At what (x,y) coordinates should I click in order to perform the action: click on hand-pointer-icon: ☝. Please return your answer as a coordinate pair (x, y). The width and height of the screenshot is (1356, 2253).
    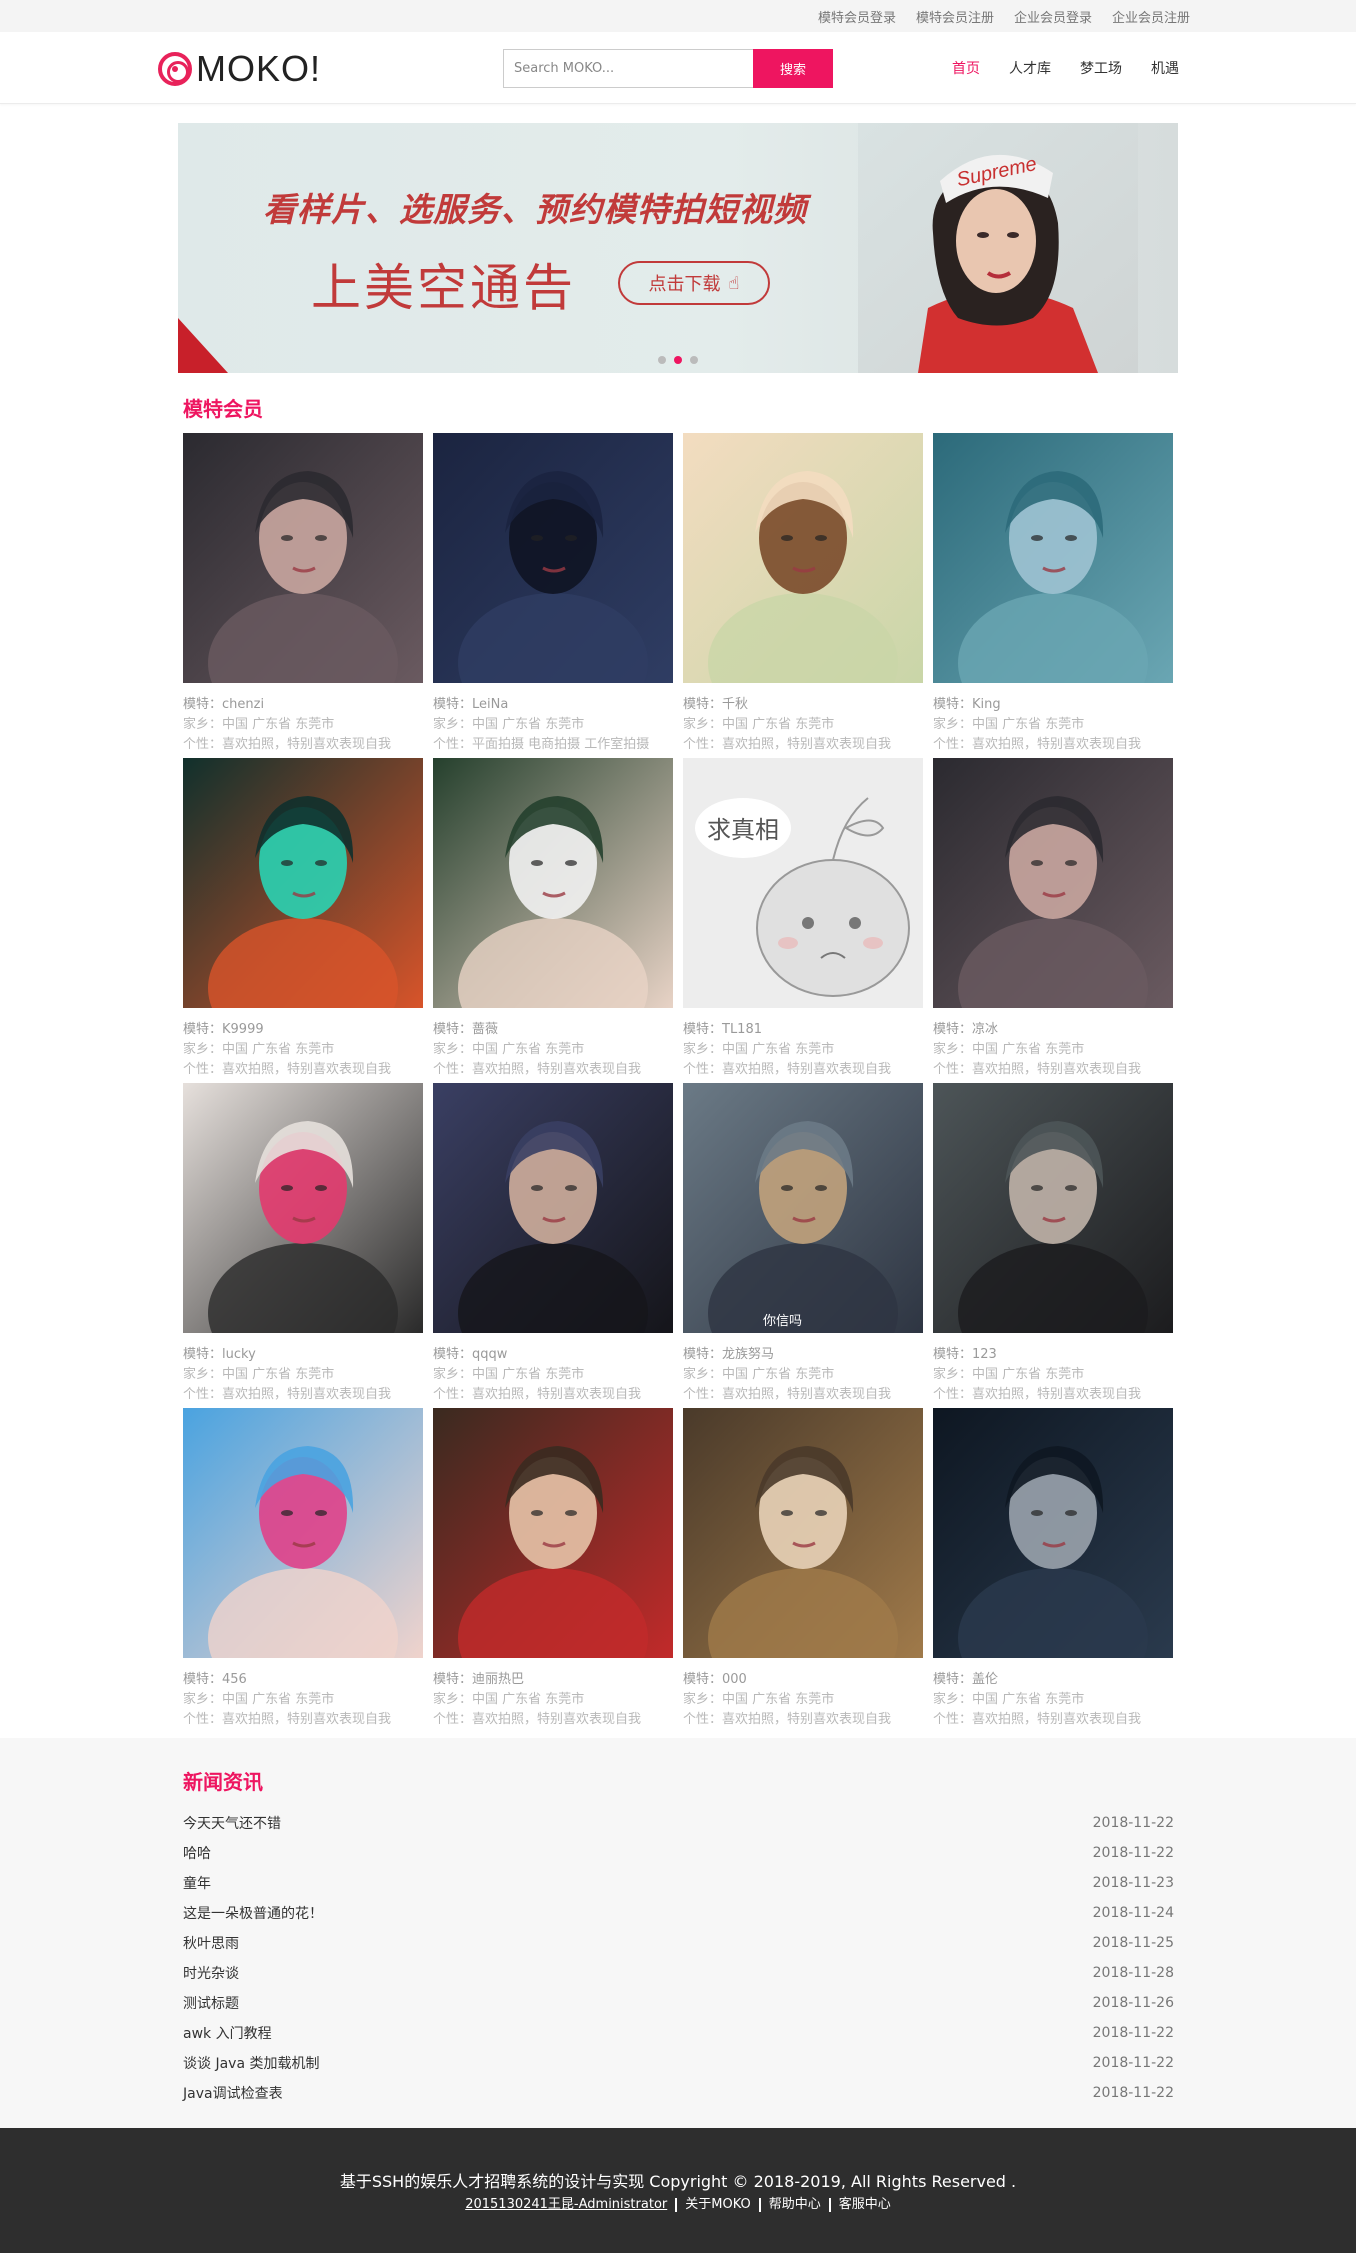
    Looking at the image, I should click on (734, 283).